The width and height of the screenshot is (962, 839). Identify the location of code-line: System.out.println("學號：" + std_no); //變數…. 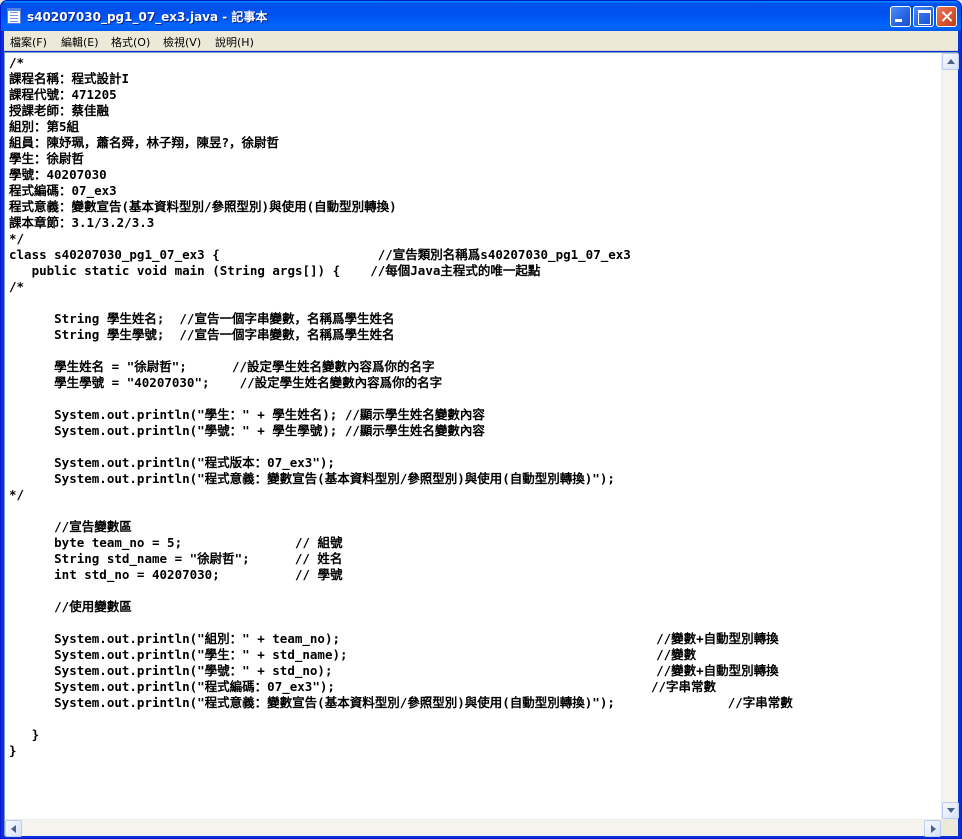
(394, 670).